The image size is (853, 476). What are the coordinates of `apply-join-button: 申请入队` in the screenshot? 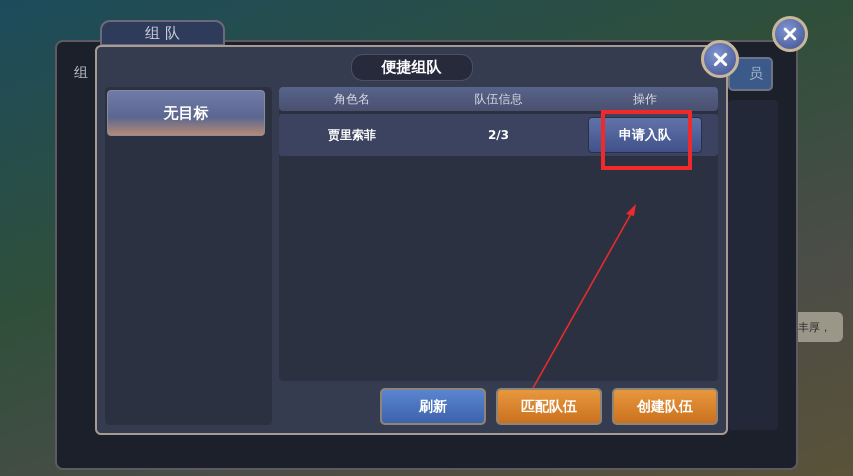 It's located at (645, 135).